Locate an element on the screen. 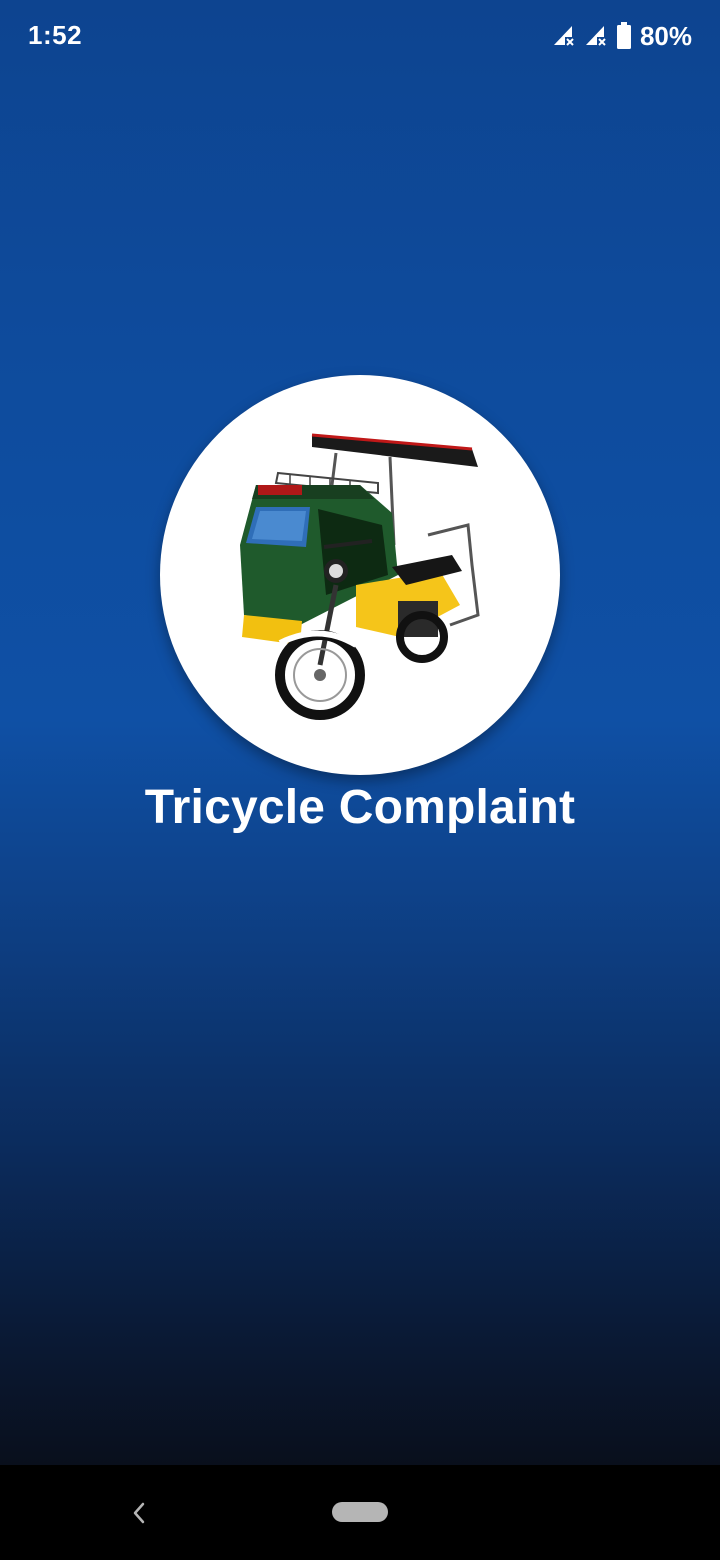  battery-icon is located at coordinates (624, 36).